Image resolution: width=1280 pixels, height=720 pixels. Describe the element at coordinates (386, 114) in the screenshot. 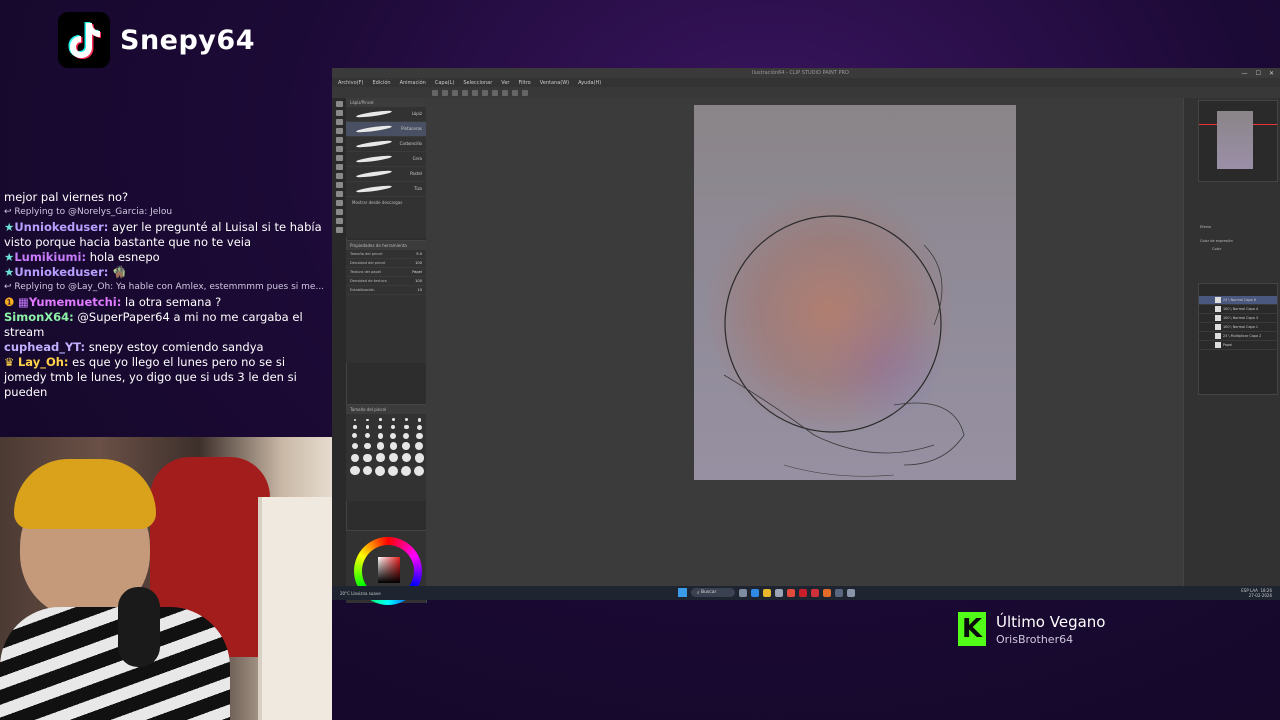

I see `brush-item-lapiz: Lápiz` at that location.